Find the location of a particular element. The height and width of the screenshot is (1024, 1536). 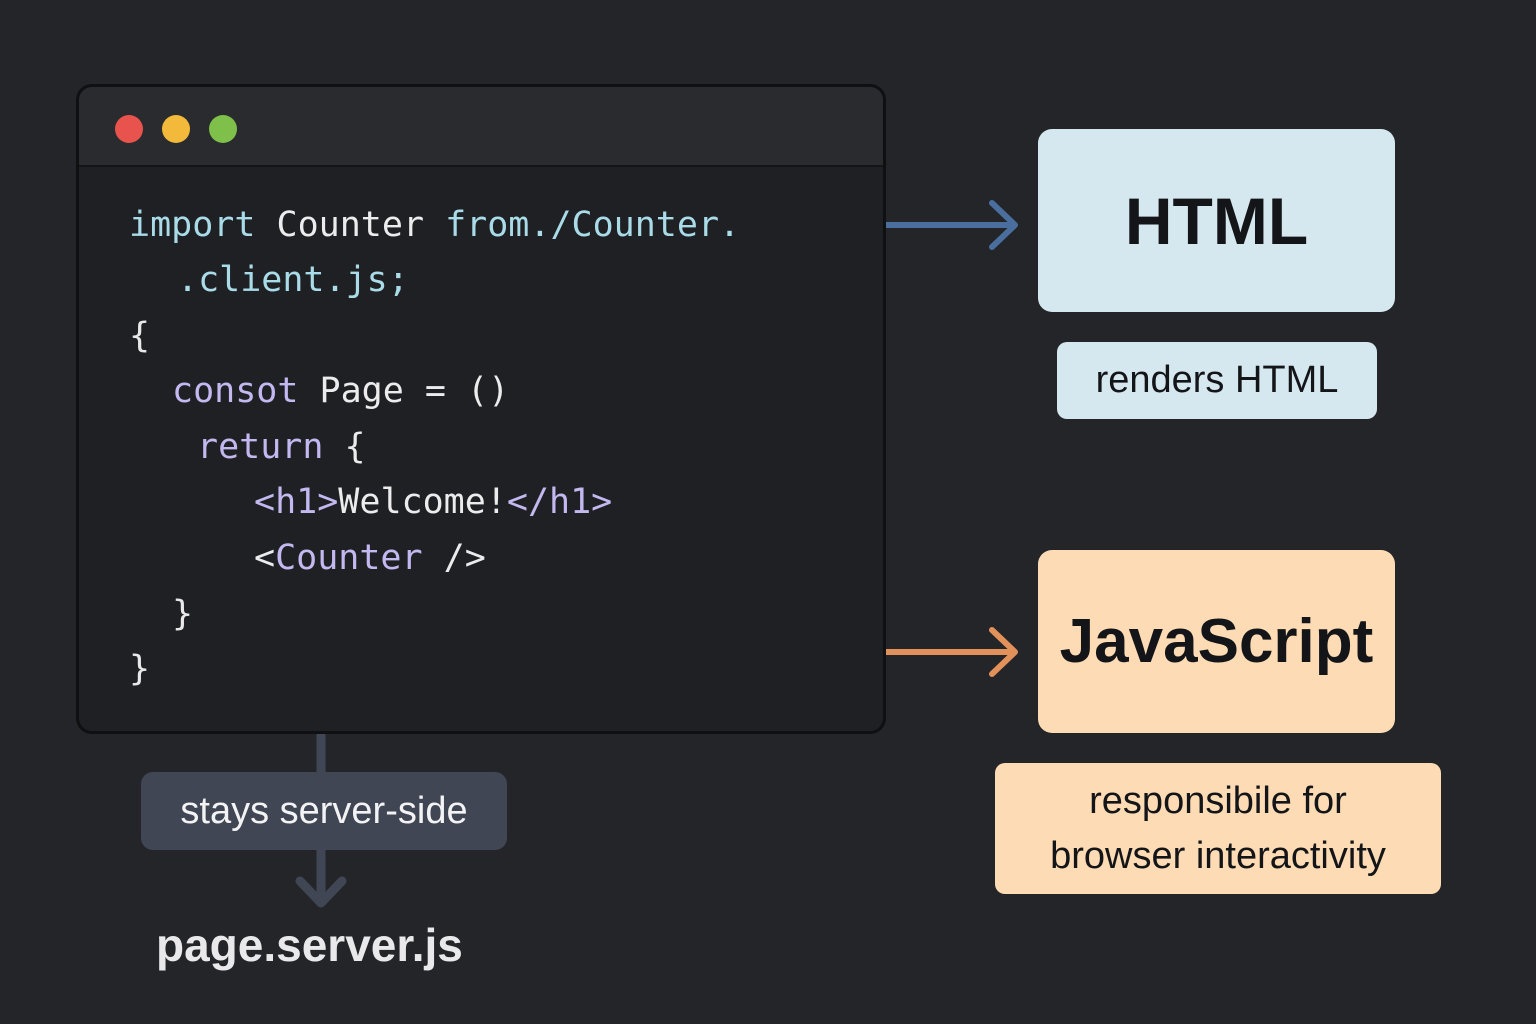

code-line-3: { is located at coordinates (140, 336).